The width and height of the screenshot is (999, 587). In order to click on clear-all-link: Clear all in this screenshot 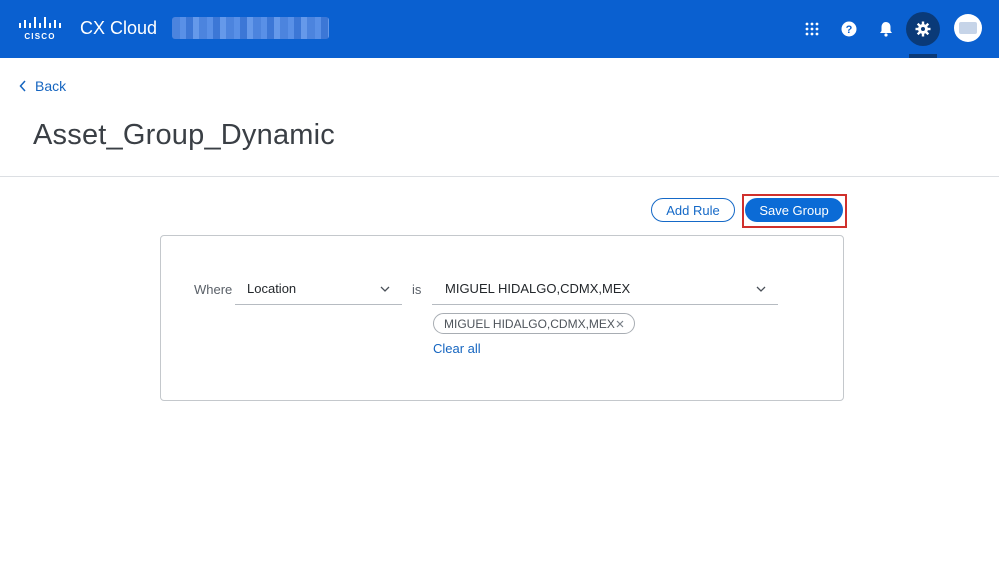, I will do `click(457, 348)`.